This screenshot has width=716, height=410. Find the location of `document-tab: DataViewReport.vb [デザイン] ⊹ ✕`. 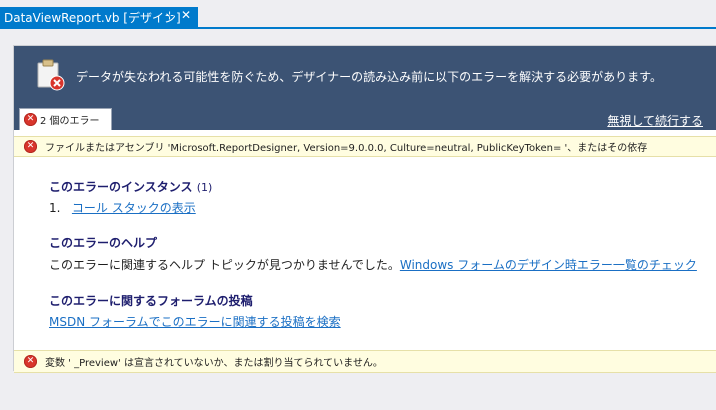

document-tab: DataViewReport.vb [デザイン] ⊹ ✕ is located at coordinates (99, 17).